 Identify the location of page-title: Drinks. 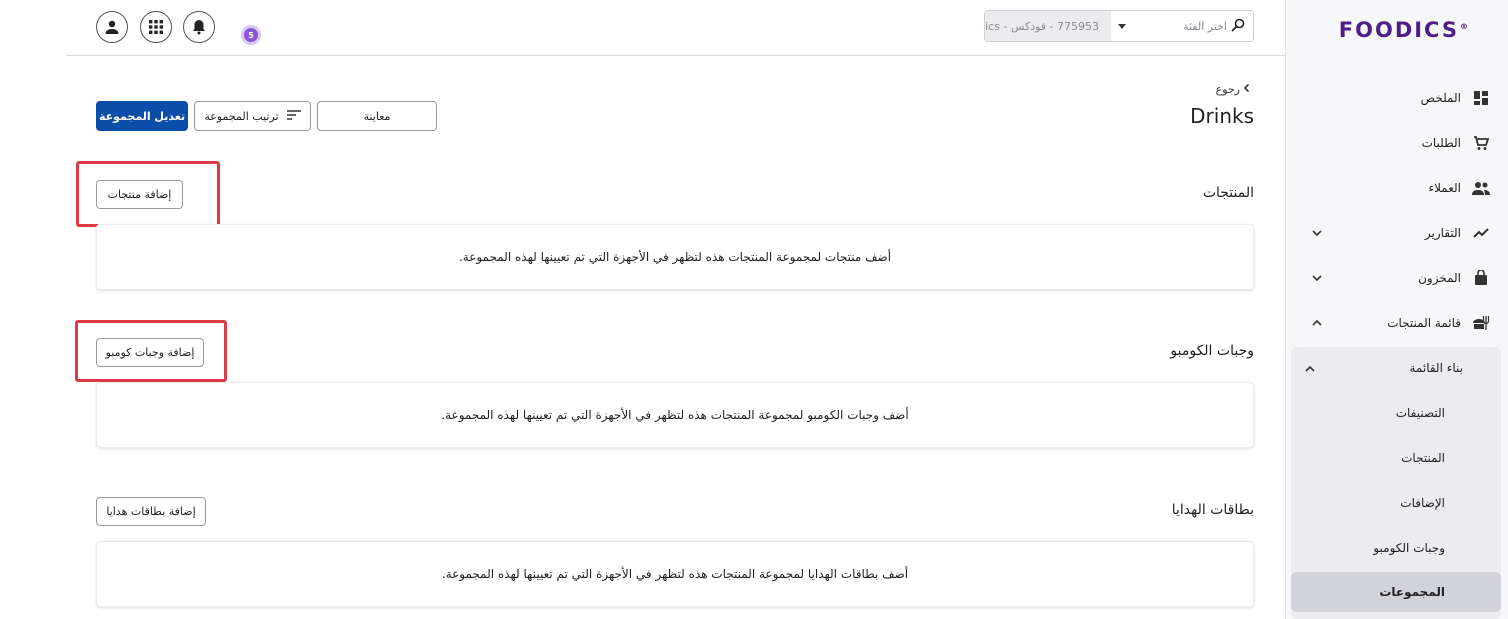
(1222, 116).